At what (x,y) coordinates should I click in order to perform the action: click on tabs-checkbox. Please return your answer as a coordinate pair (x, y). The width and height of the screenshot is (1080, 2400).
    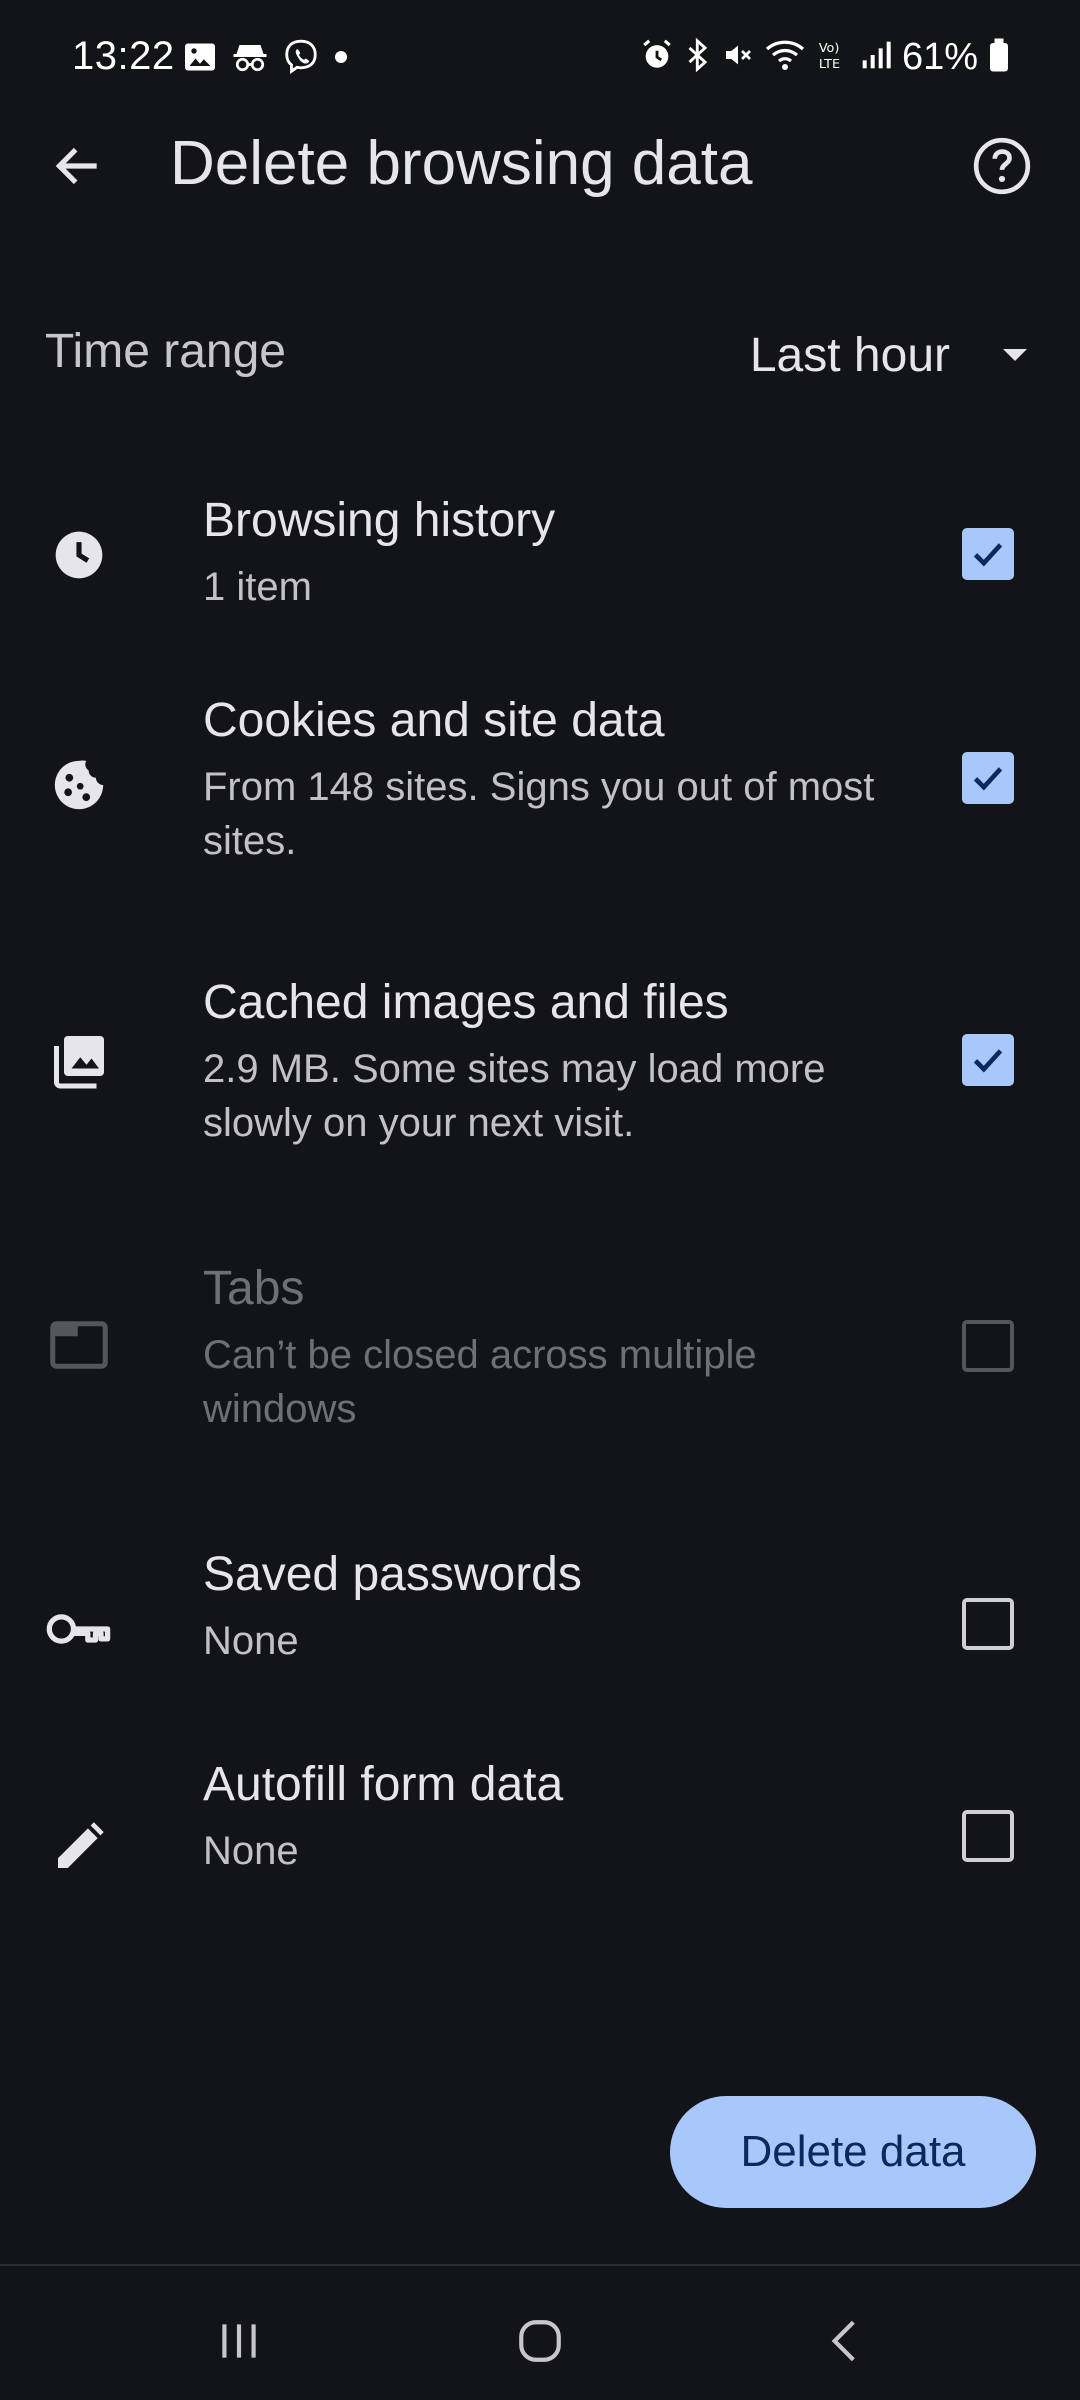
    Looking at the image, I should click on (988, 1346).